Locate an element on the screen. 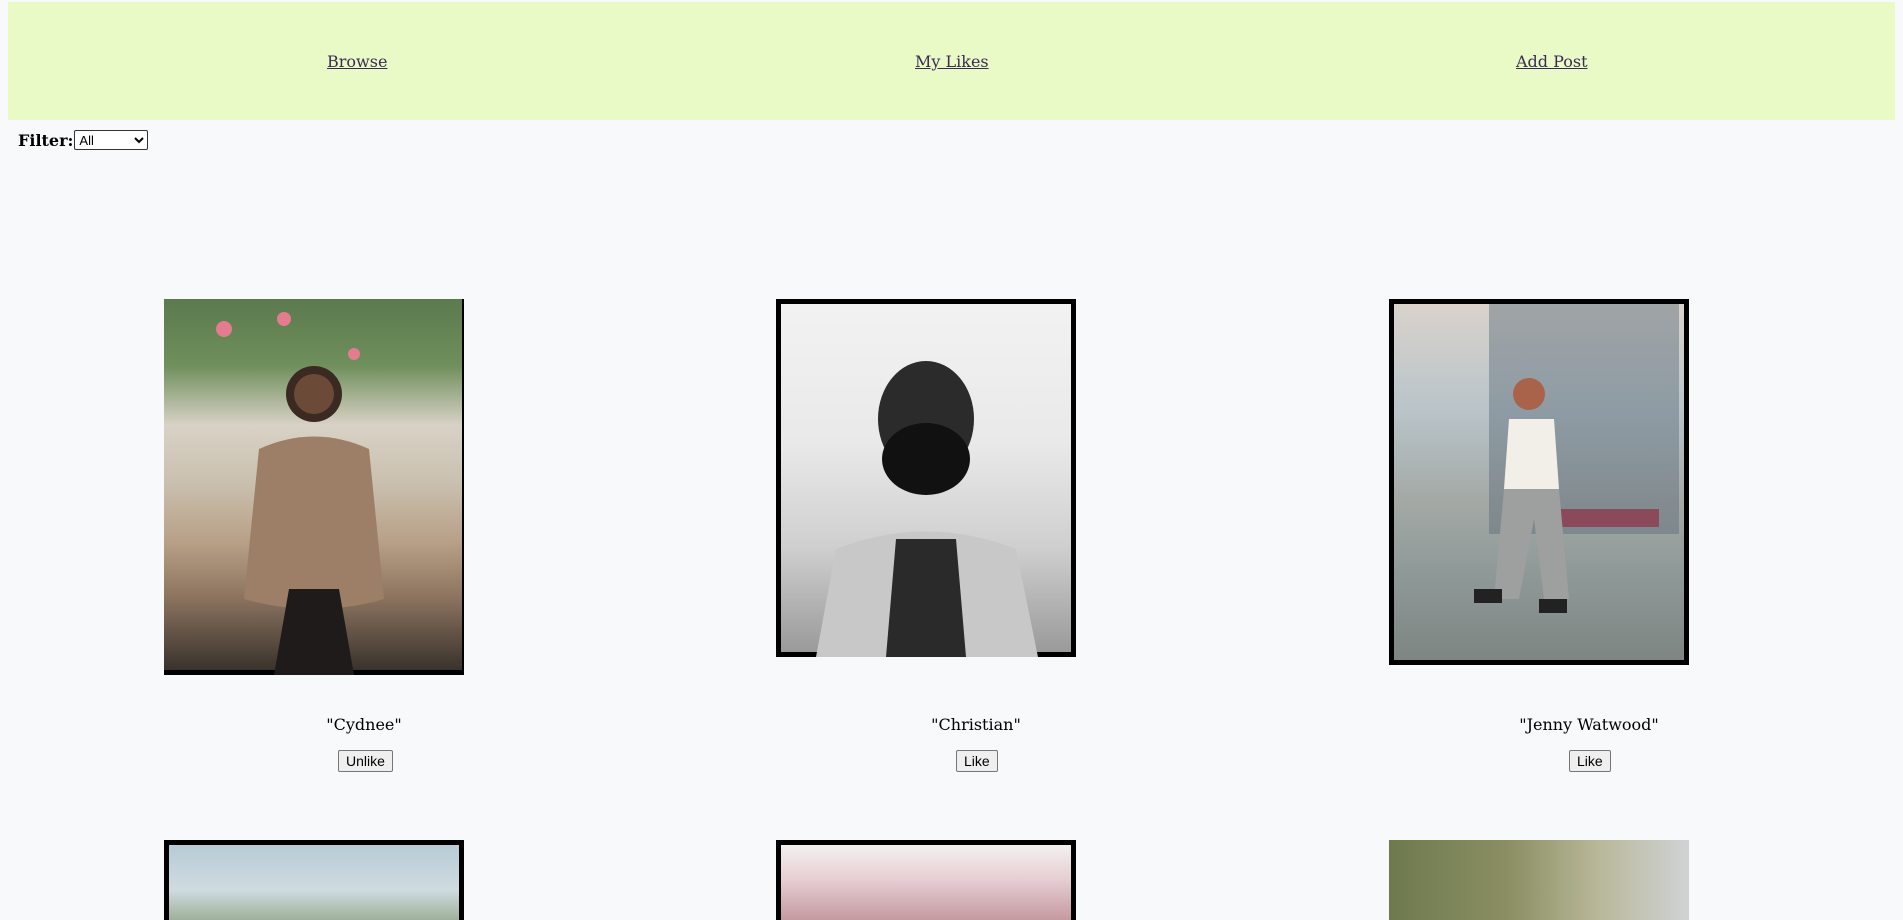  christian-photo-art is located at coordinates (927, 509).